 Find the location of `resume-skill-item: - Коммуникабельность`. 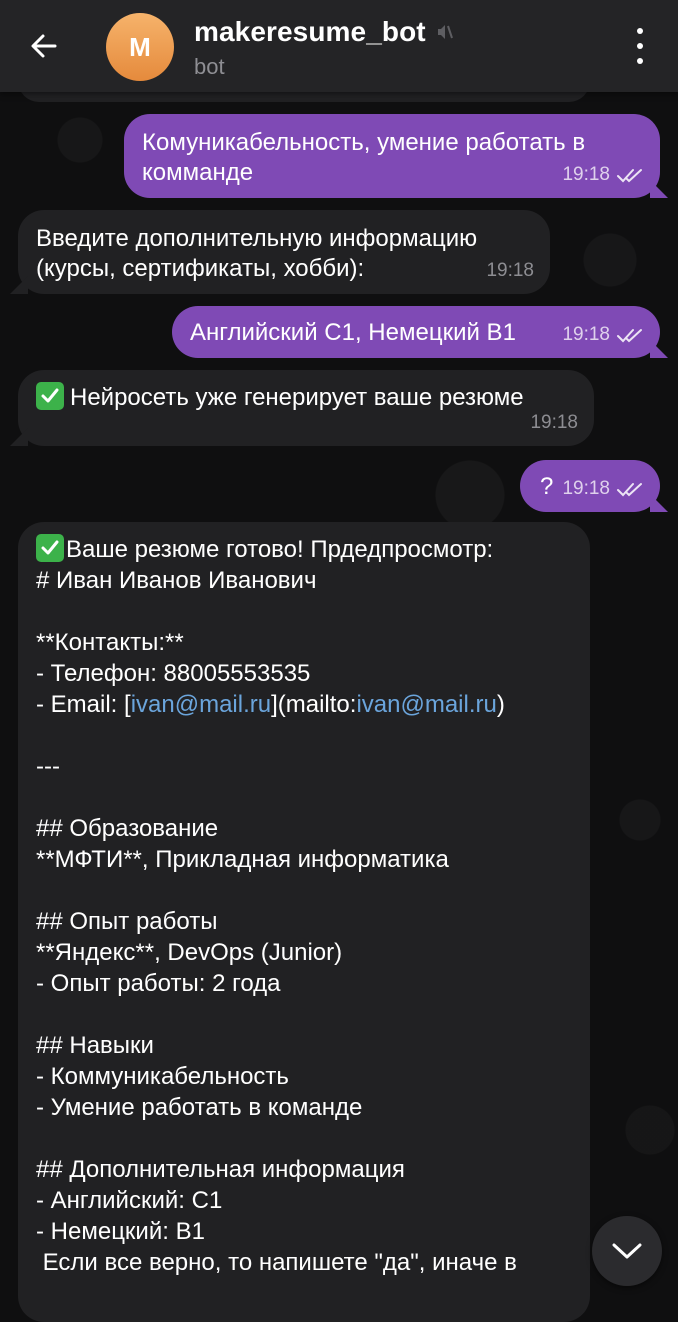

resume-skill-item: - Коммуникабельность is located at coordinates (162, 1076).